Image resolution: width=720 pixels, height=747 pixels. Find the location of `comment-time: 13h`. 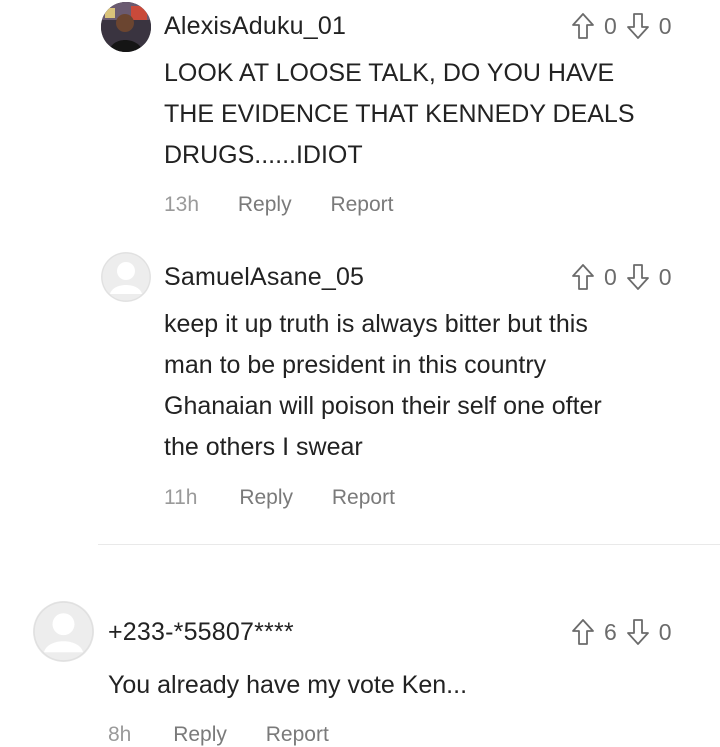

comment-time: 13h is located at coordinates (182, 204).